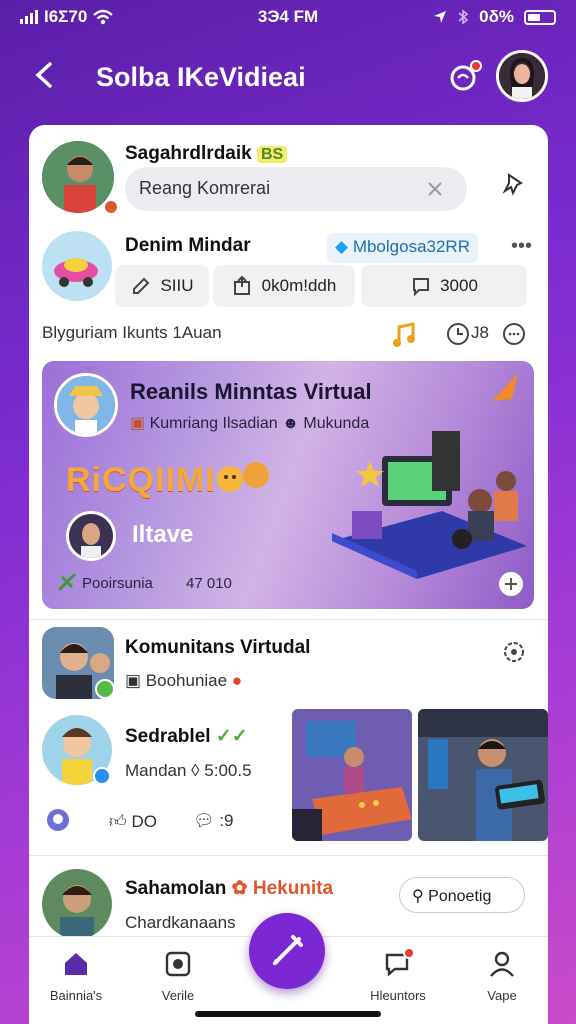 The height and width of the screenshot is (1024, 576). I want to click on post-sub: Chardkanaans, so click(180, 922).